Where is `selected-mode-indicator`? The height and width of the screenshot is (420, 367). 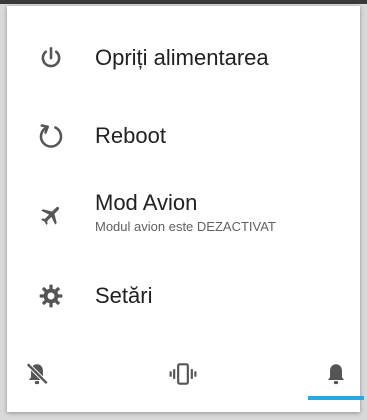 selected-mode-indicator is located at coordinates (336, 398).